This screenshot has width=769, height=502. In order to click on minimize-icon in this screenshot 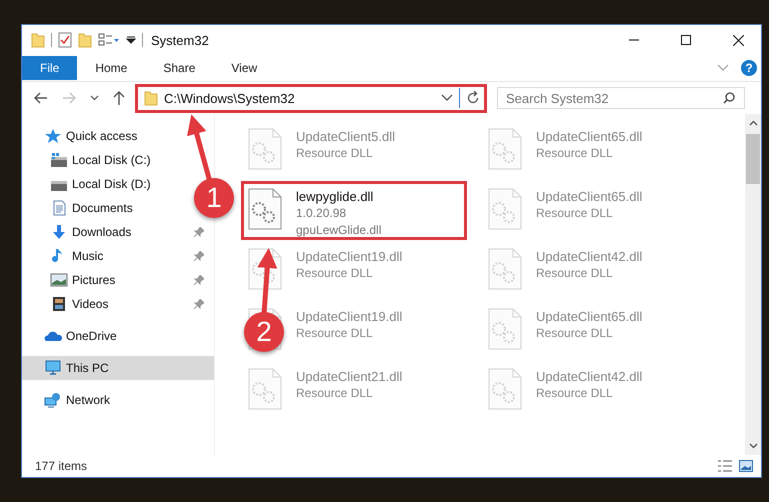, I will do `click(634, 40)`.